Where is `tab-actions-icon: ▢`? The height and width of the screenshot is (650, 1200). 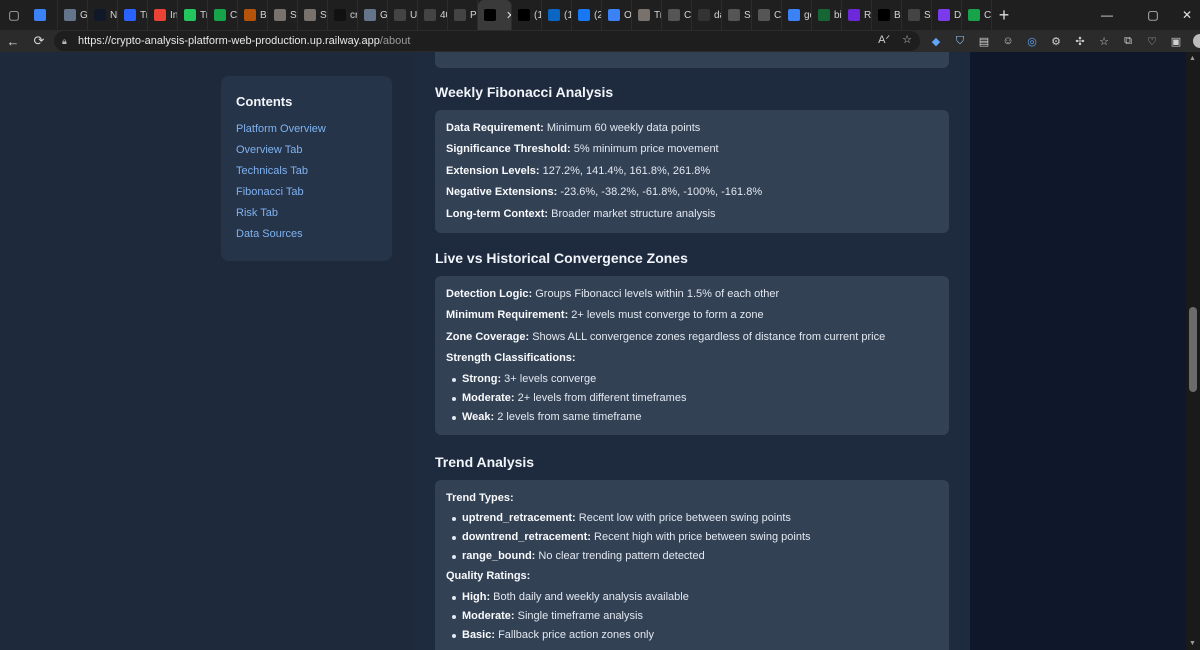 tab-actions-icon: ▢ is located at coordinates (14, 15).